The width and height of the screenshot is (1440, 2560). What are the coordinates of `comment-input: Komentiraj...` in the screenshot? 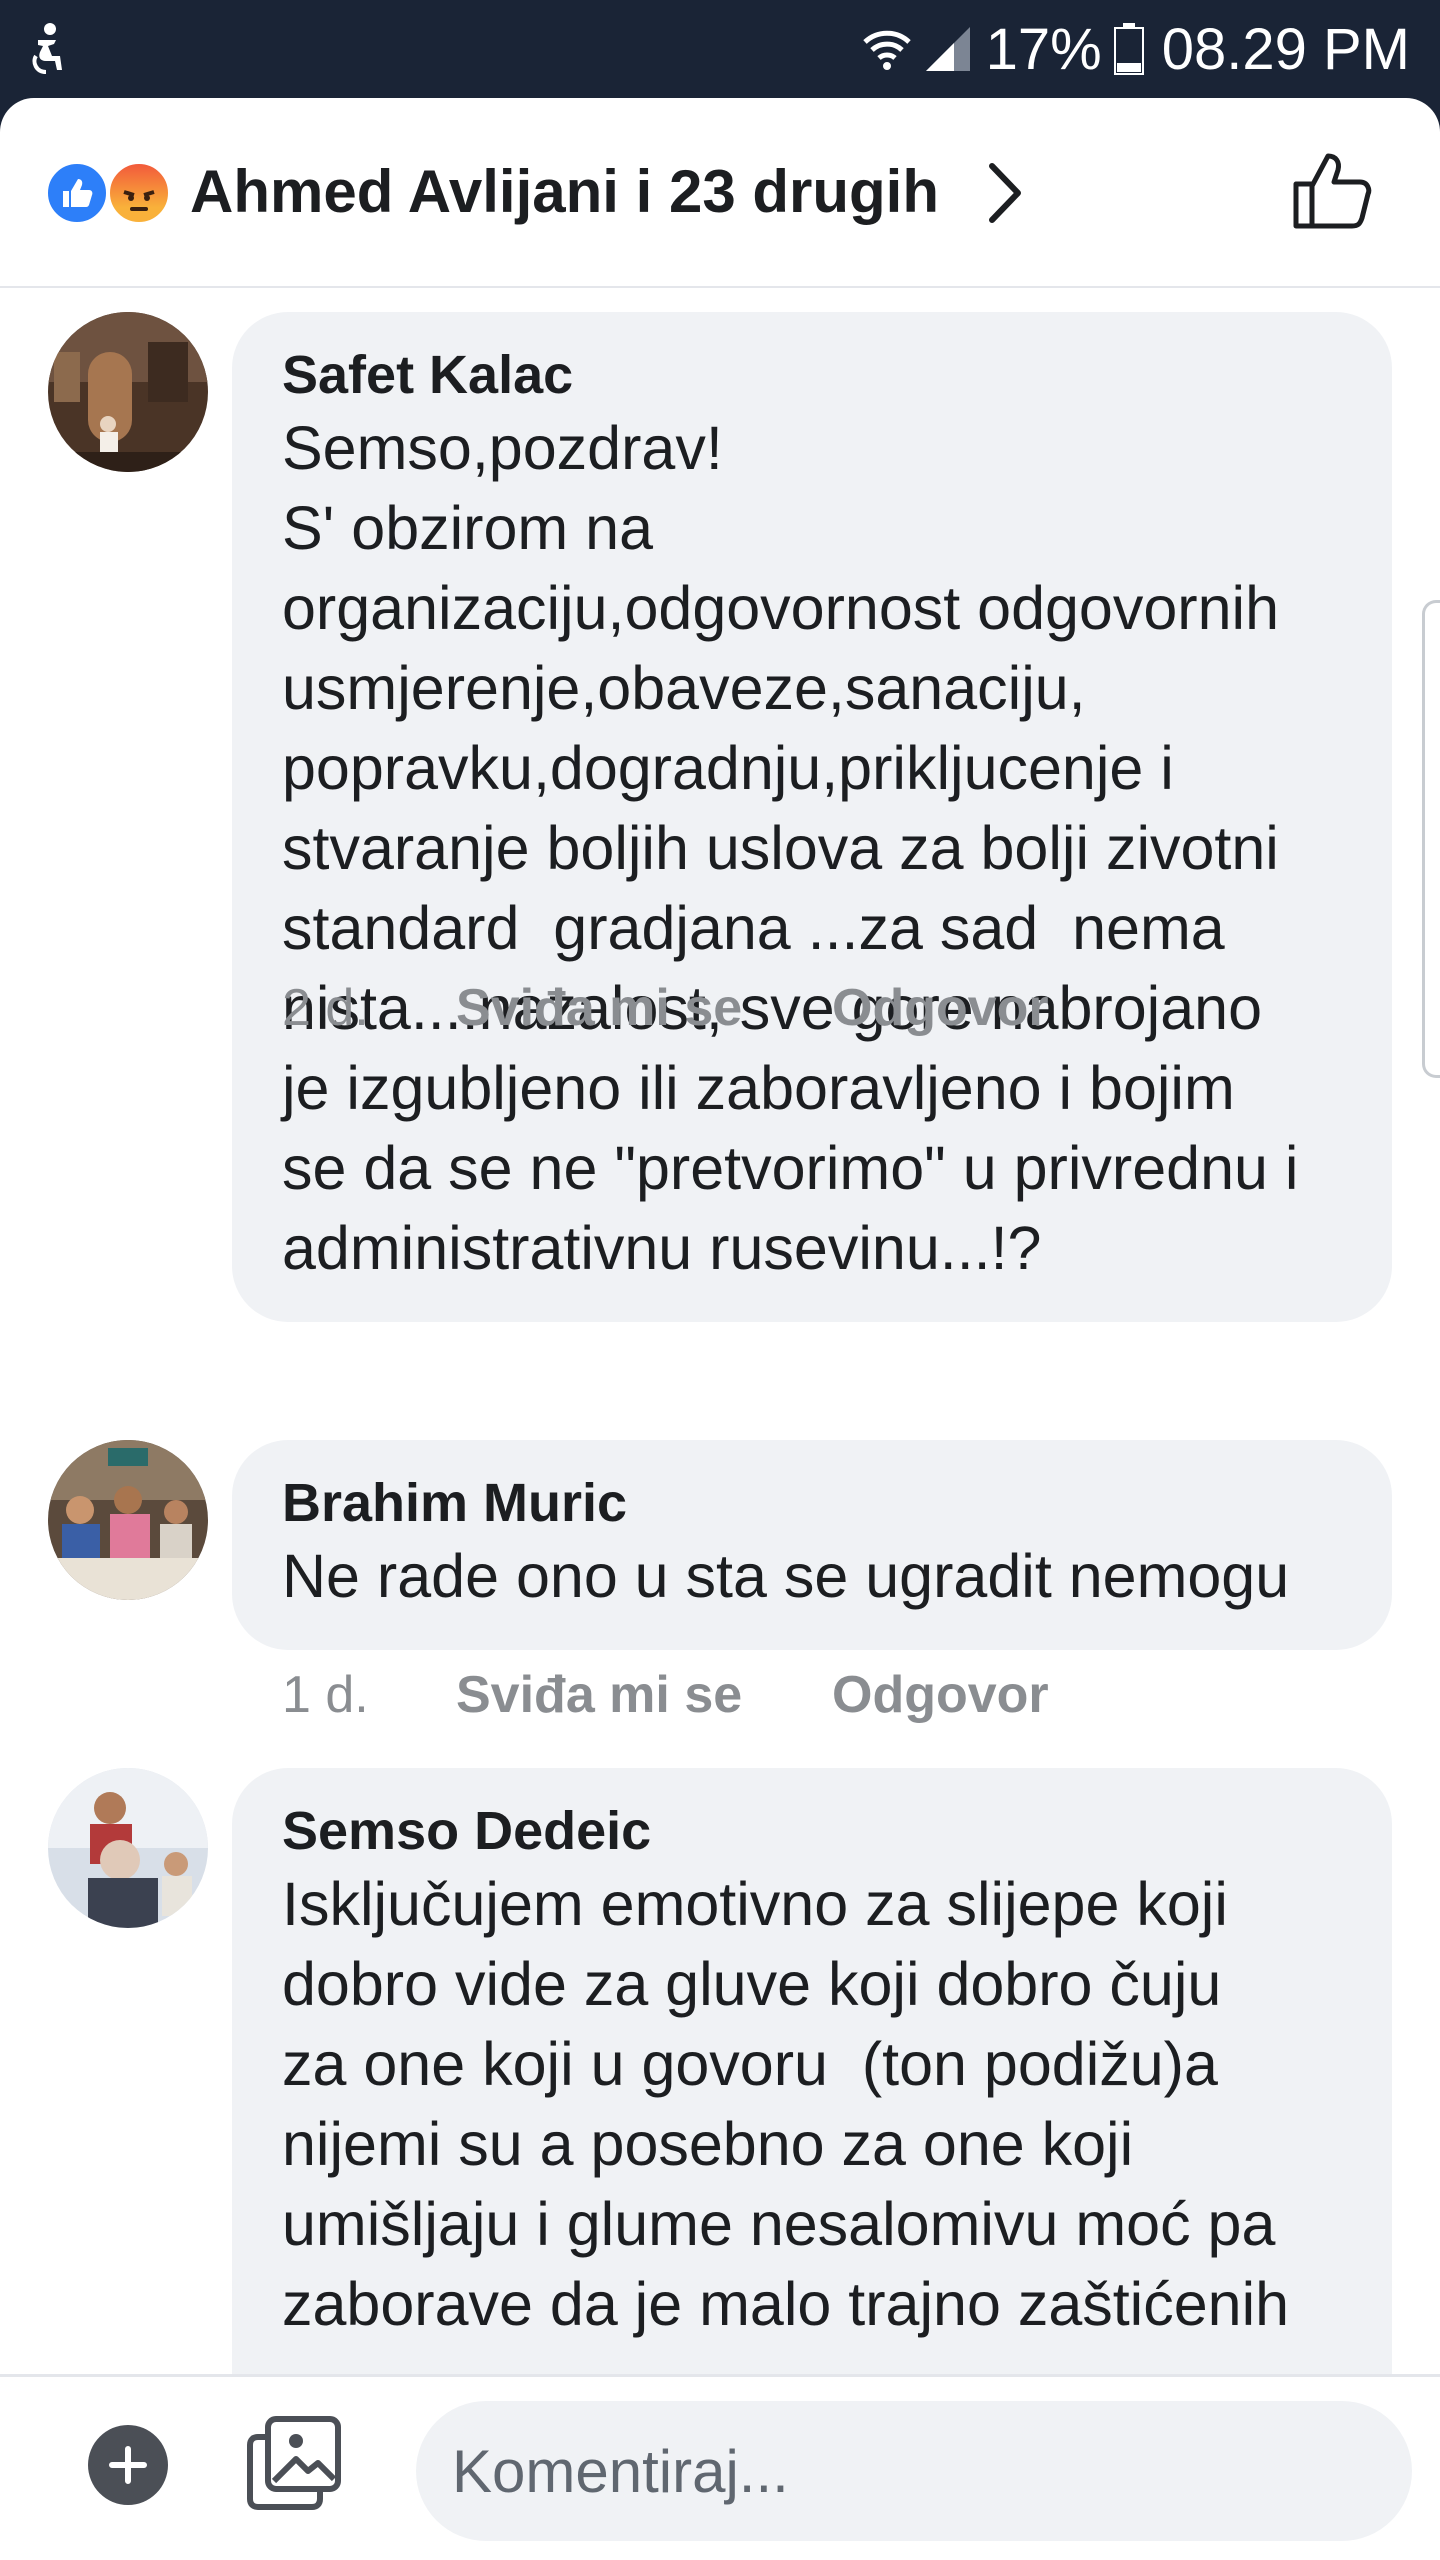 It's located at (914, 2471).